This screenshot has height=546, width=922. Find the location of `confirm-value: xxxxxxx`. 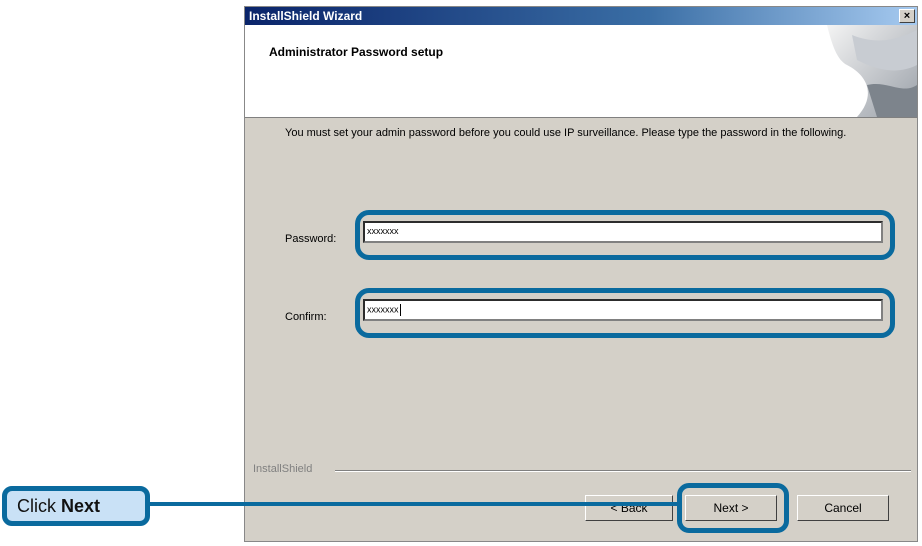

confirm-value: xxxxxxx is located at coordinates (383, 309).